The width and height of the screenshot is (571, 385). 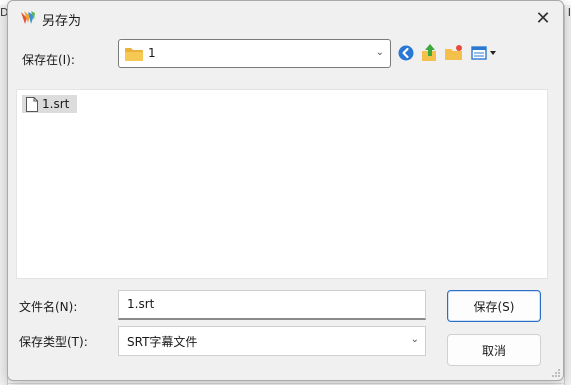 I want to click on filename-label: 文件名(N):, so click(x=48, y=307).